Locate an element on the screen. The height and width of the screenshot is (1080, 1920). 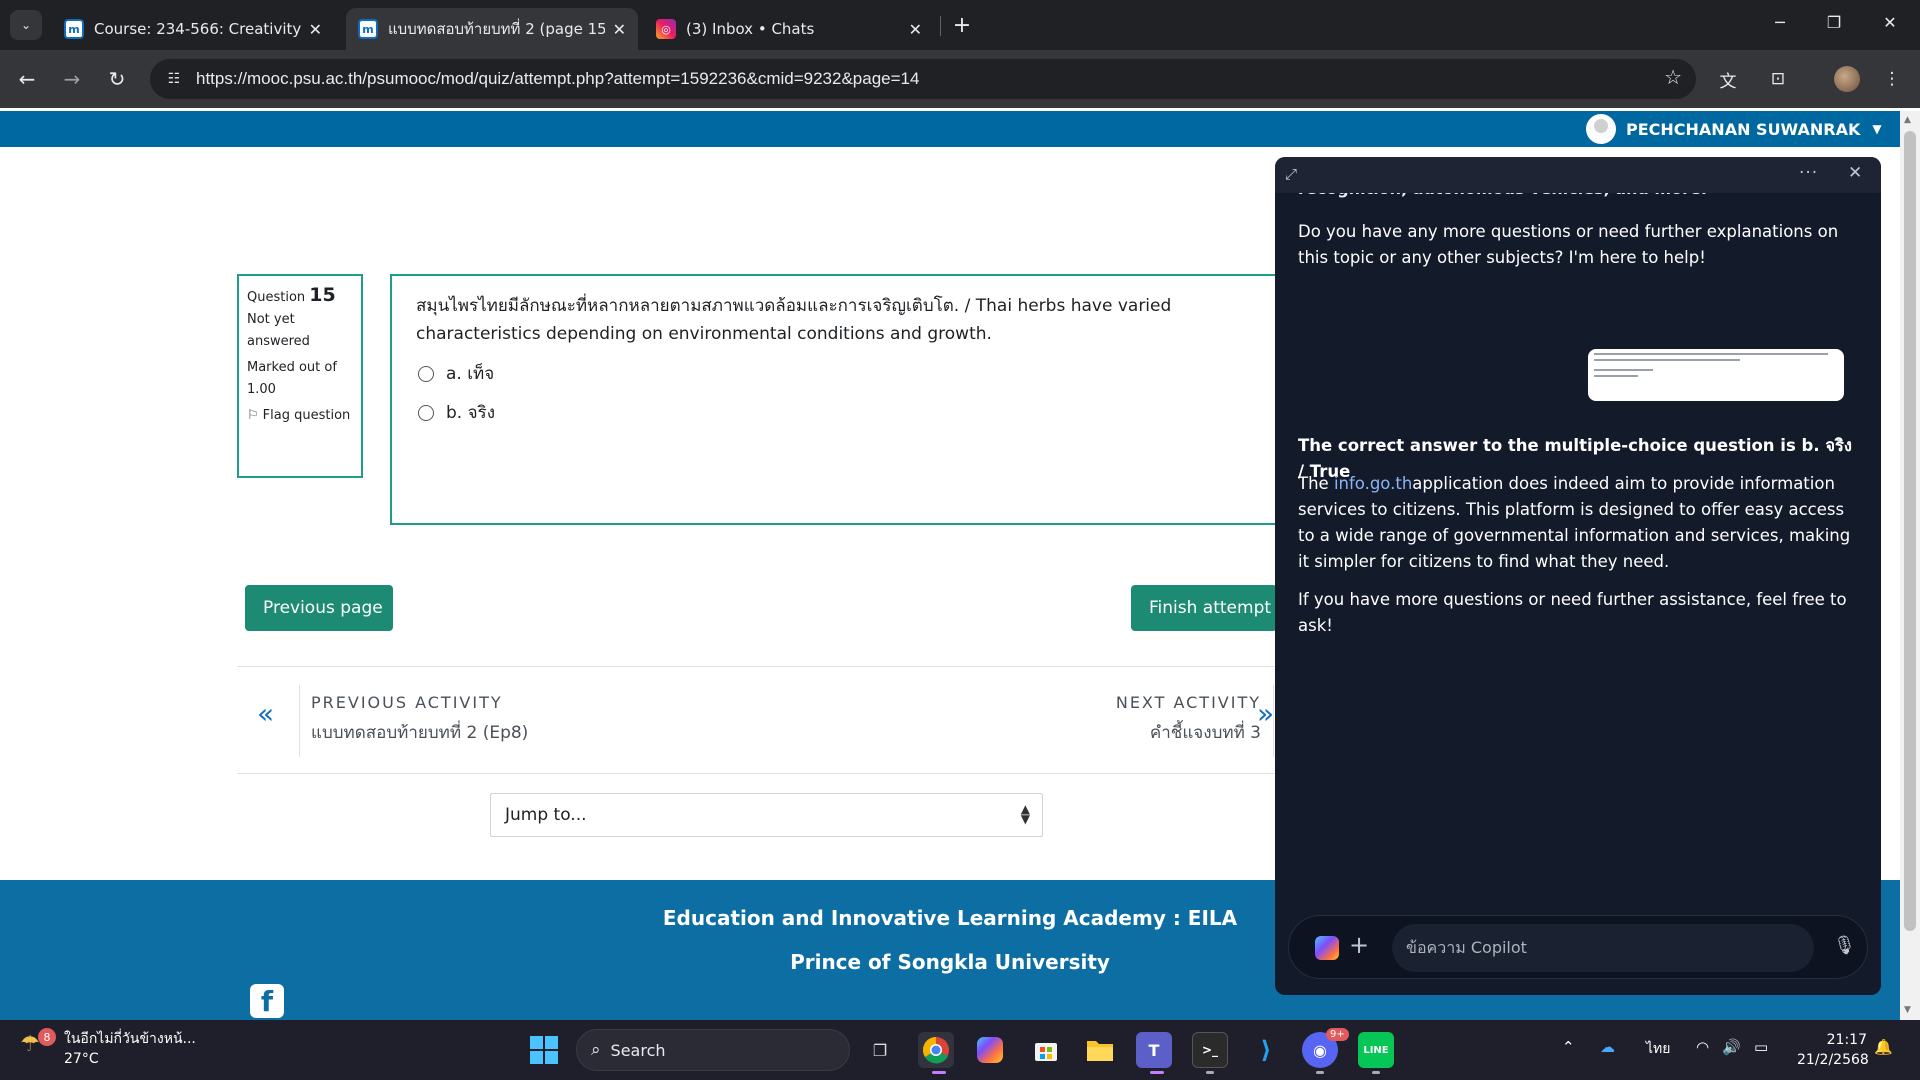
minimize-icon: ─ is located at coordinates (1780, 22).